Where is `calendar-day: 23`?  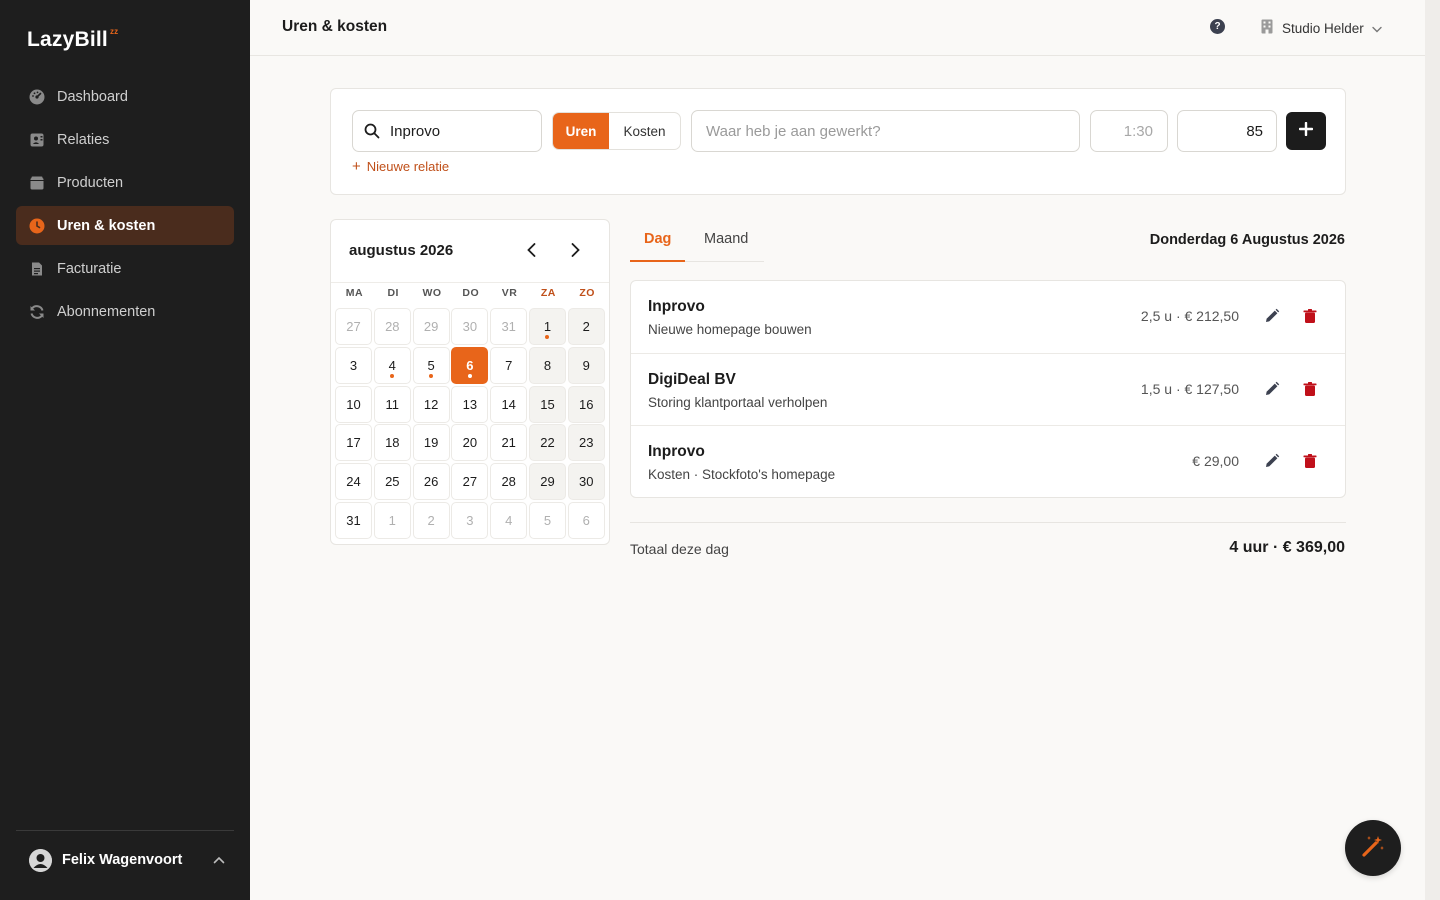 calendar-day: 23 is located at coordinates (586, 443).